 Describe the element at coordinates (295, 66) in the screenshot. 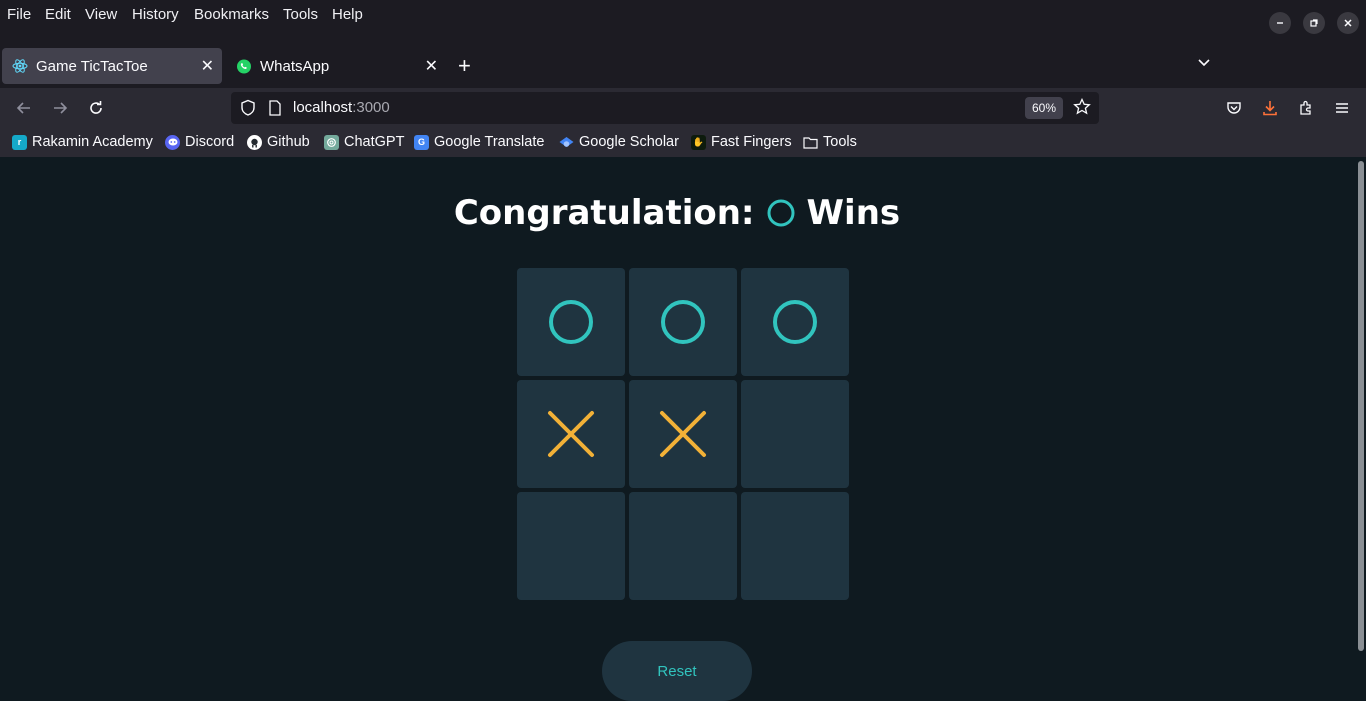

I see `tab-title: WhatsApp` at that location.